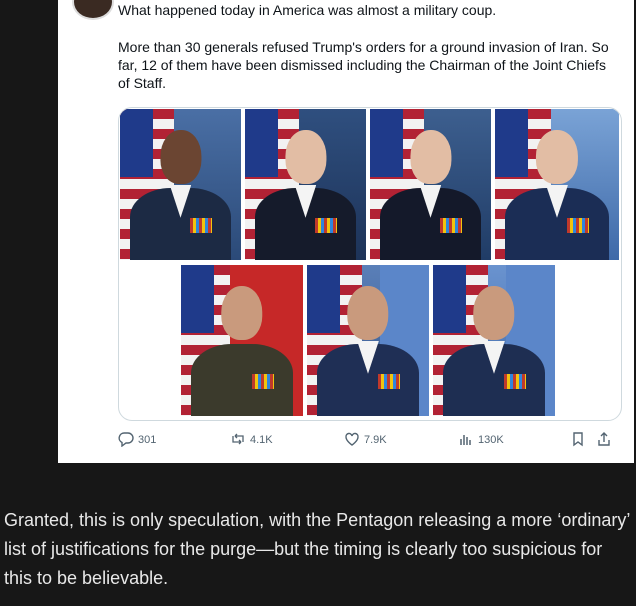 Image resolution: width=636 pixels, height=606 pixels. What do you see at coordinates (126, 440) in the screenshot?
I see `reply-icon` at bounding box center [126, 440].